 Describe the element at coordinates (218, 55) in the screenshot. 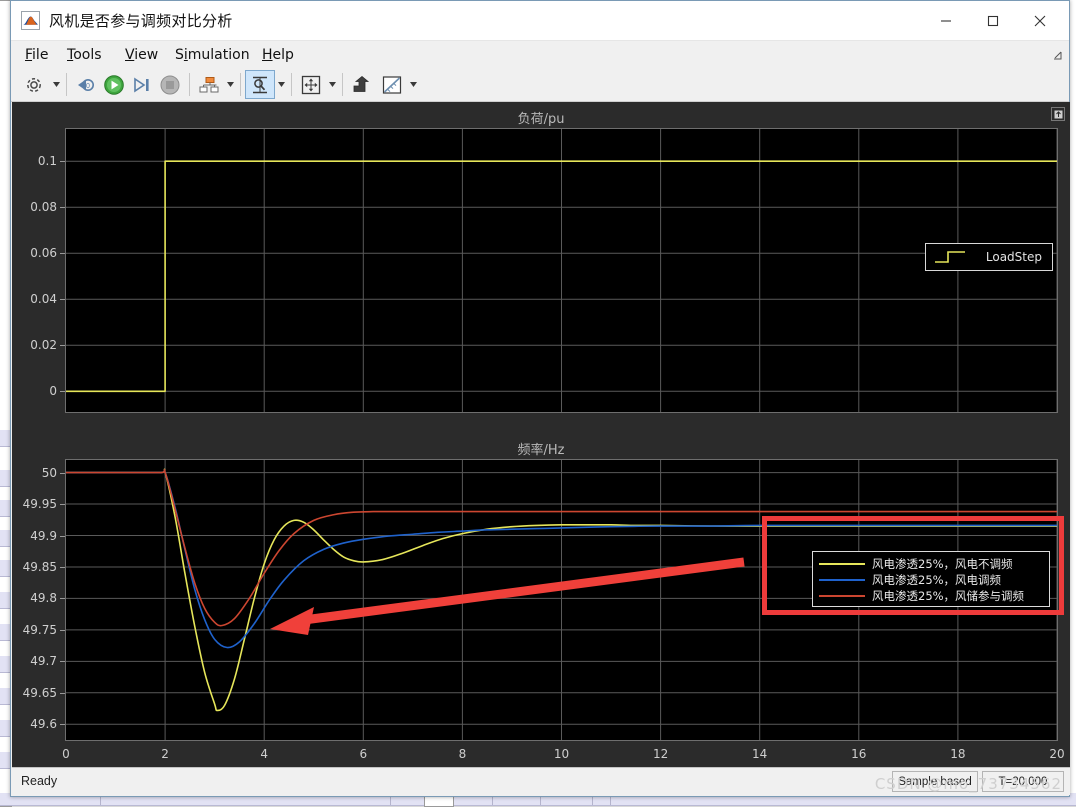

I see `menu-item-simulation-label: mulation` at that location.